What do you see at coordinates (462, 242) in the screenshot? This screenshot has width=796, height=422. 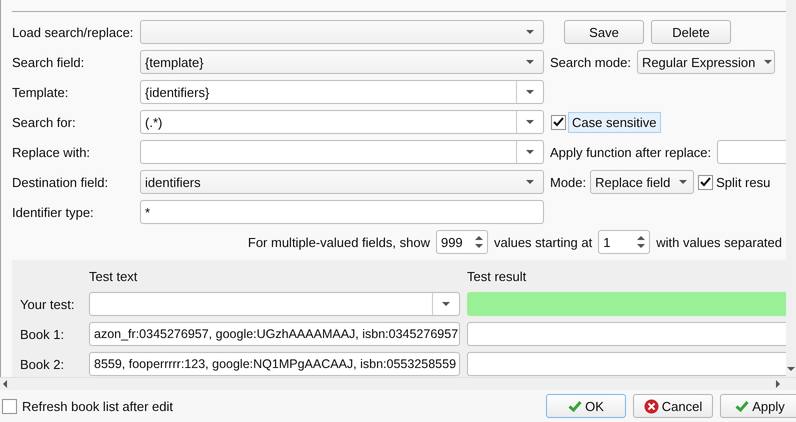 I see `spin-field: 999` at bounding box center [462, 242].